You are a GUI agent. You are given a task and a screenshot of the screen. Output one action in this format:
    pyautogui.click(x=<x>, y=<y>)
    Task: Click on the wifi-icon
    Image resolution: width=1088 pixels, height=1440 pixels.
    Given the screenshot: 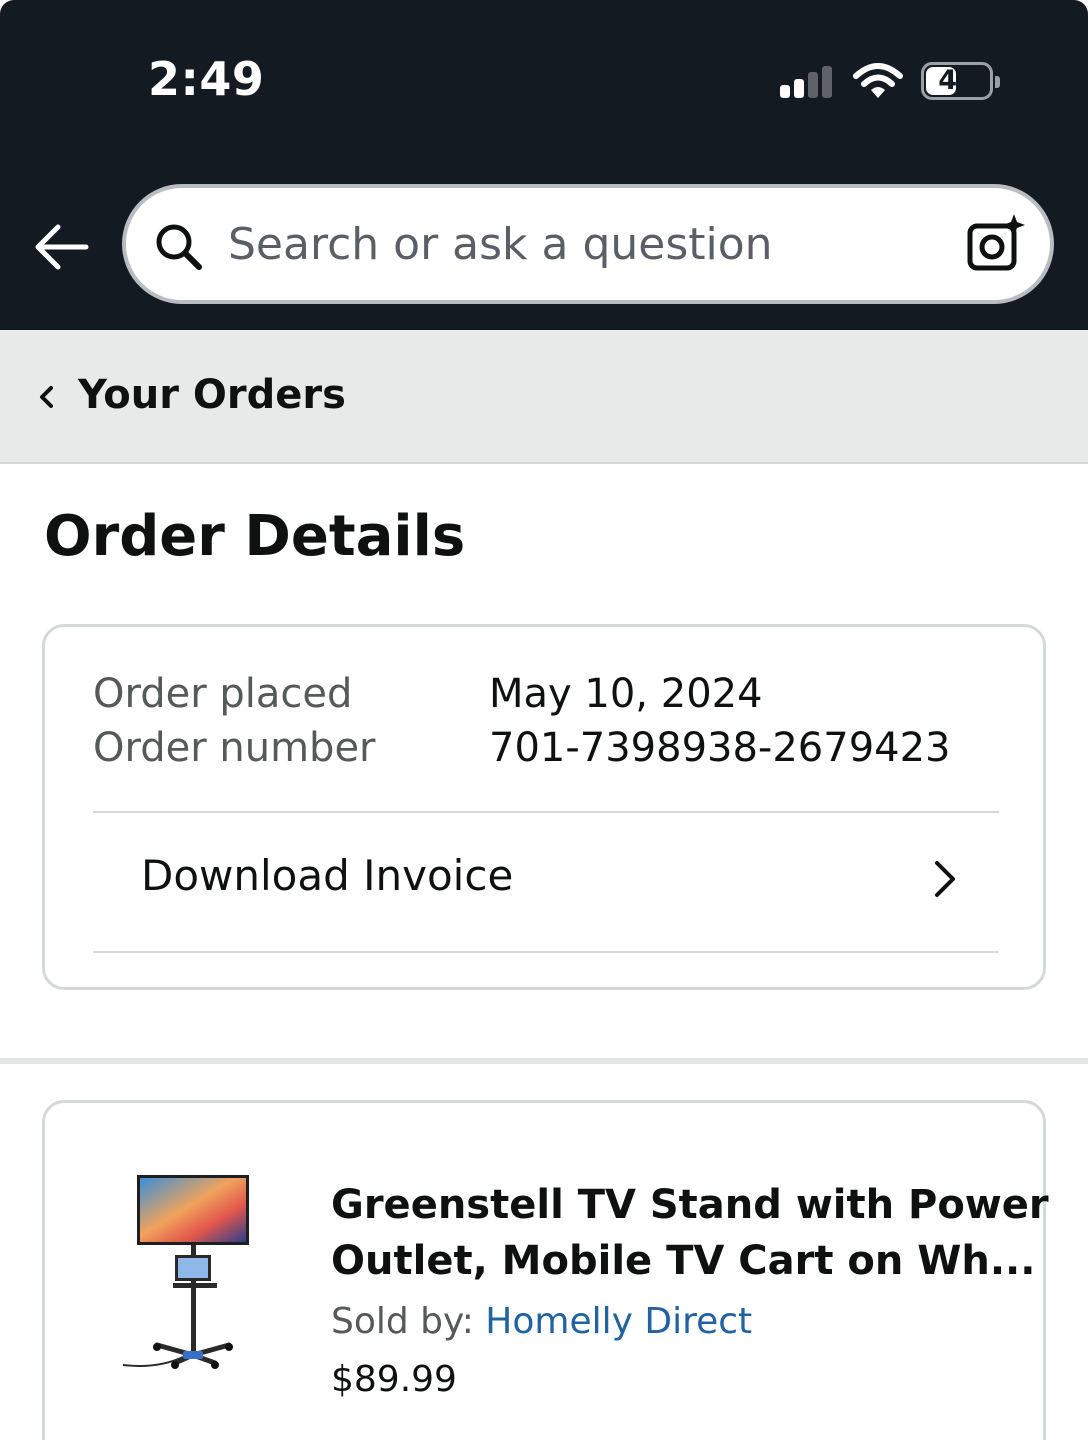 What is the action you would take?
    pyautogui.click(x=878, y=80)
    